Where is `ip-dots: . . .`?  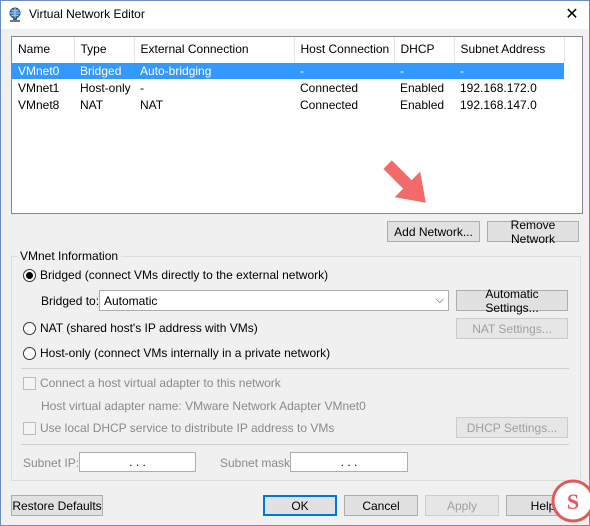 ip-dots: . . . is located at coordinates (137, 462).